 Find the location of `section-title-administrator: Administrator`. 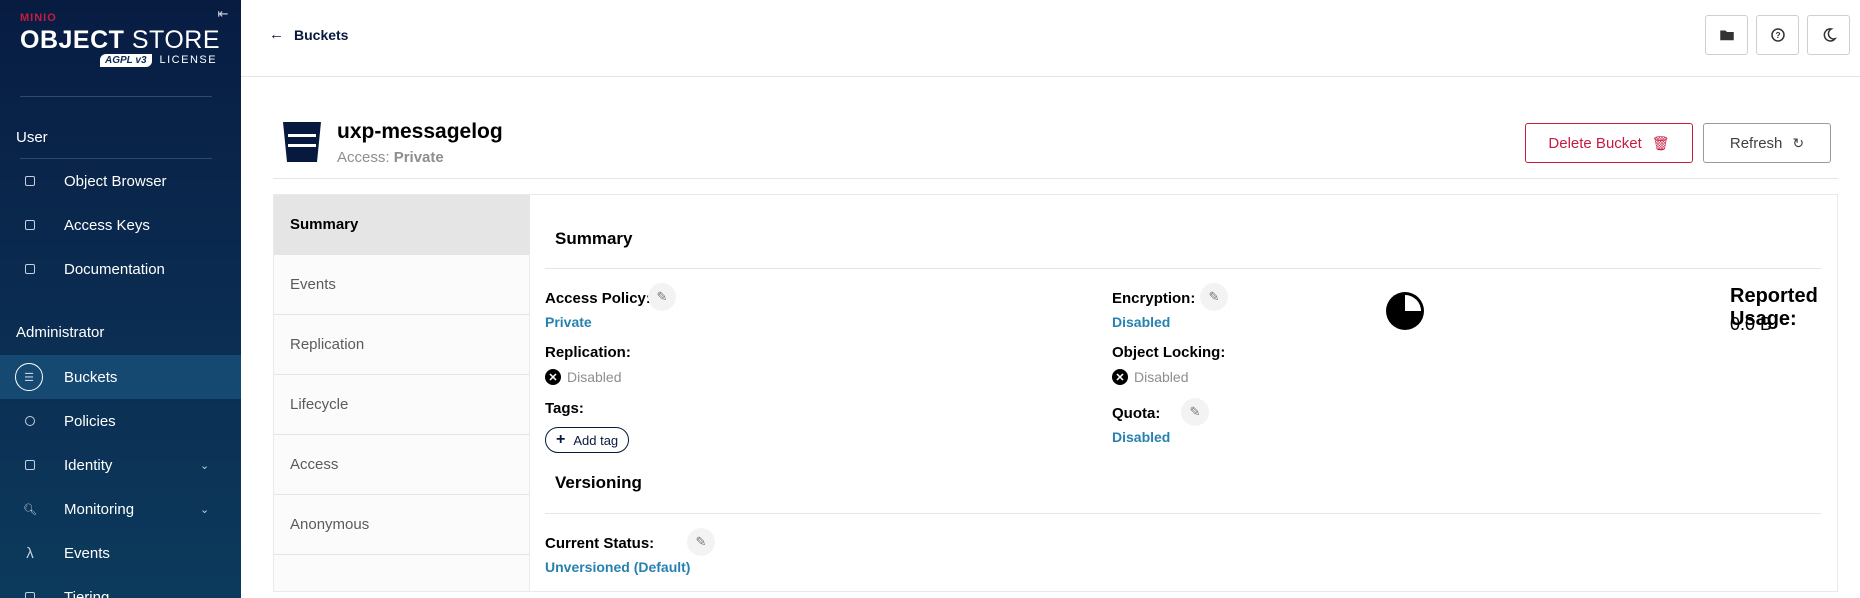

section-title-administrator: Administrator is located at coordinates (60, 332).